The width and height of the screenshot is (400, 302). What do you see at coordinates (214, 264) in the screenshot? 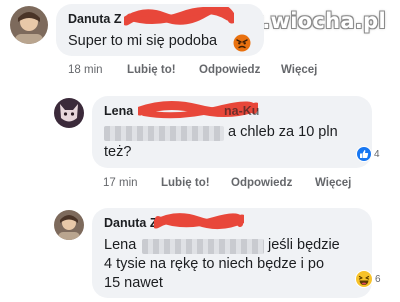
I see `comment-text-line2: 4 tysie na rękę to niech będze i po` at bounding box center [214, 264].